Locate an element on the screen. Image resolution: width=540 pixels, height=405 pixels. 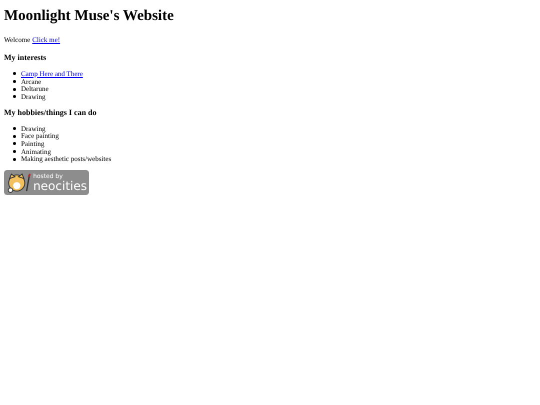
section-heading: My hobbies/things I can do is located at coordinates (50, 113).